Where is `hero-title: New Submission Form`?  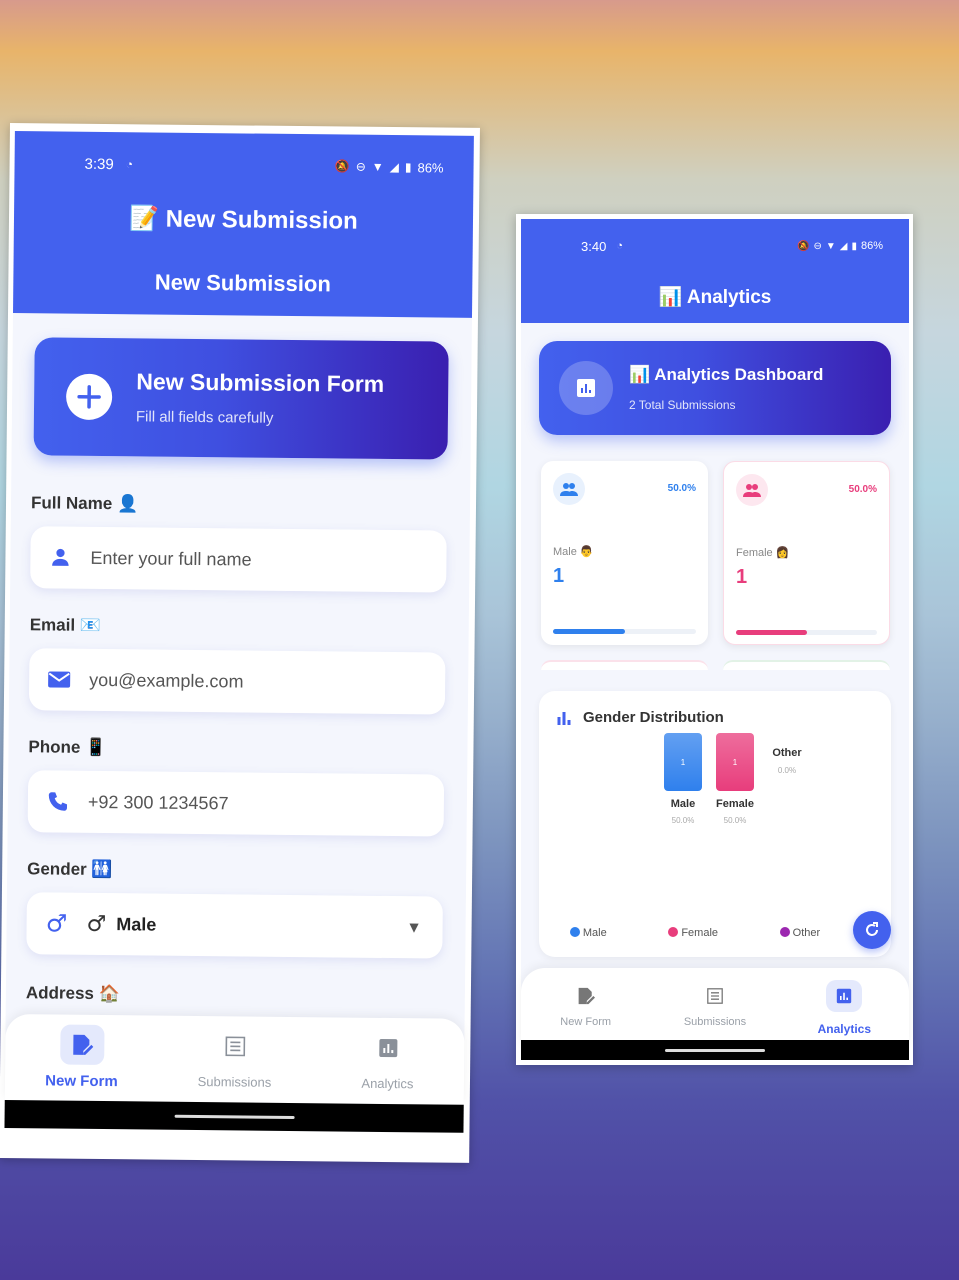 hero-title: New Submission Form is located at coordinates (260, 382).